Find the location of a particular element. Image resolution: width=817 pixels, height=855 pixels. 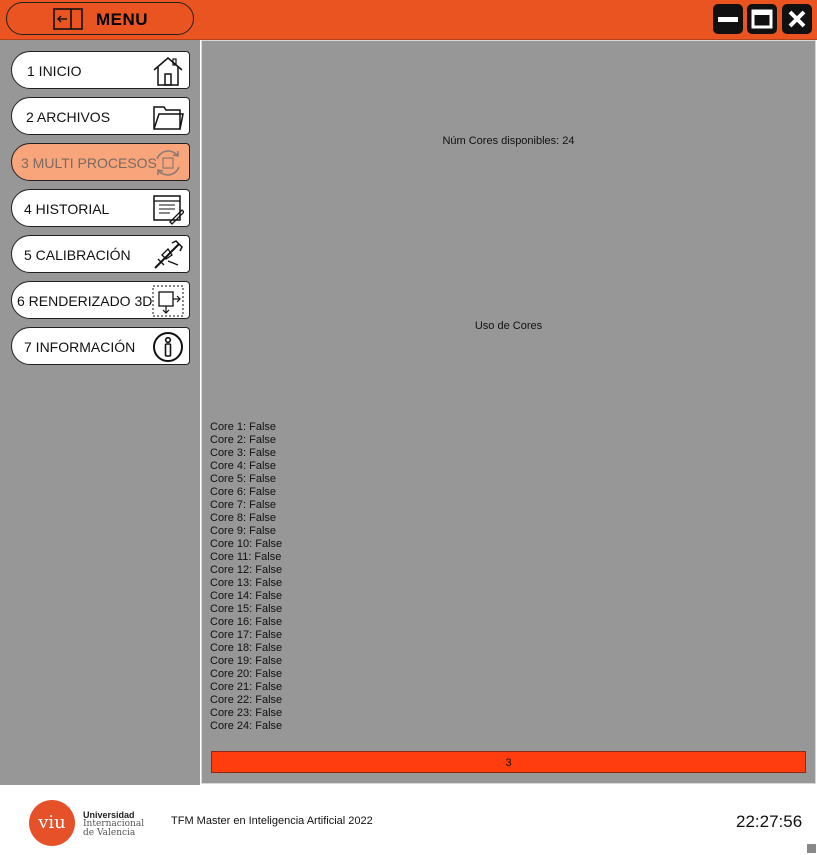

core-status: Core 22: False is located at coordinates (246, 700).